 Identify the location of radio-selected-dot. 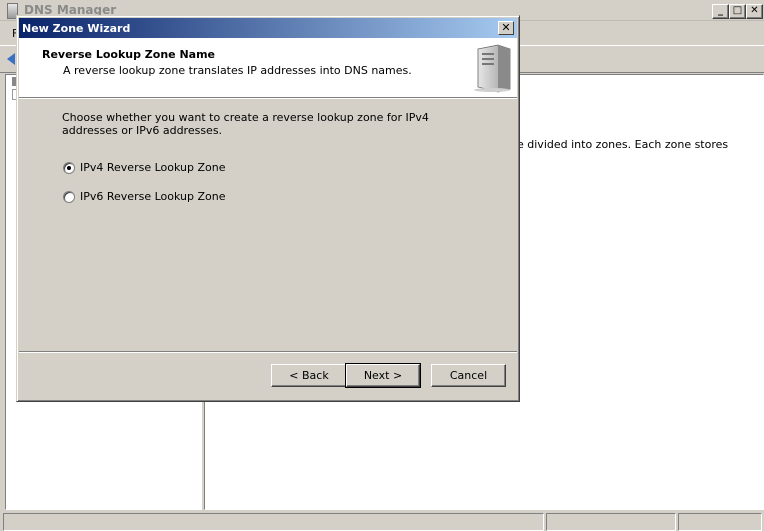
(69, 168).